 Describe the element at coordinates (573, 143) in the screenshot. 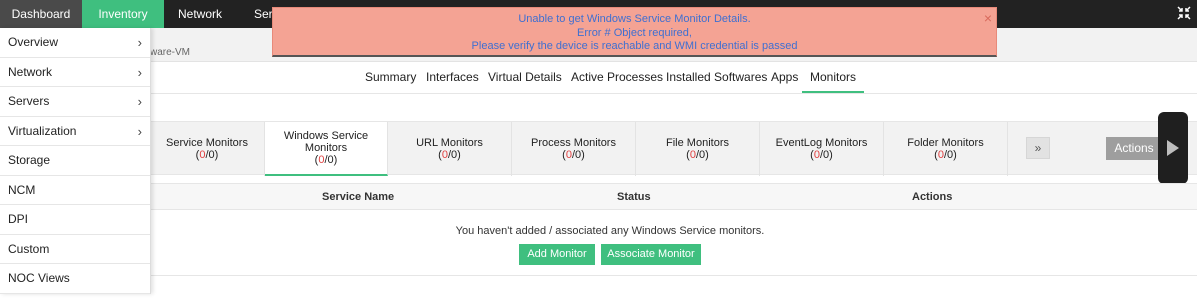

I see `monitor-type-label: Process Monitors` at that location.